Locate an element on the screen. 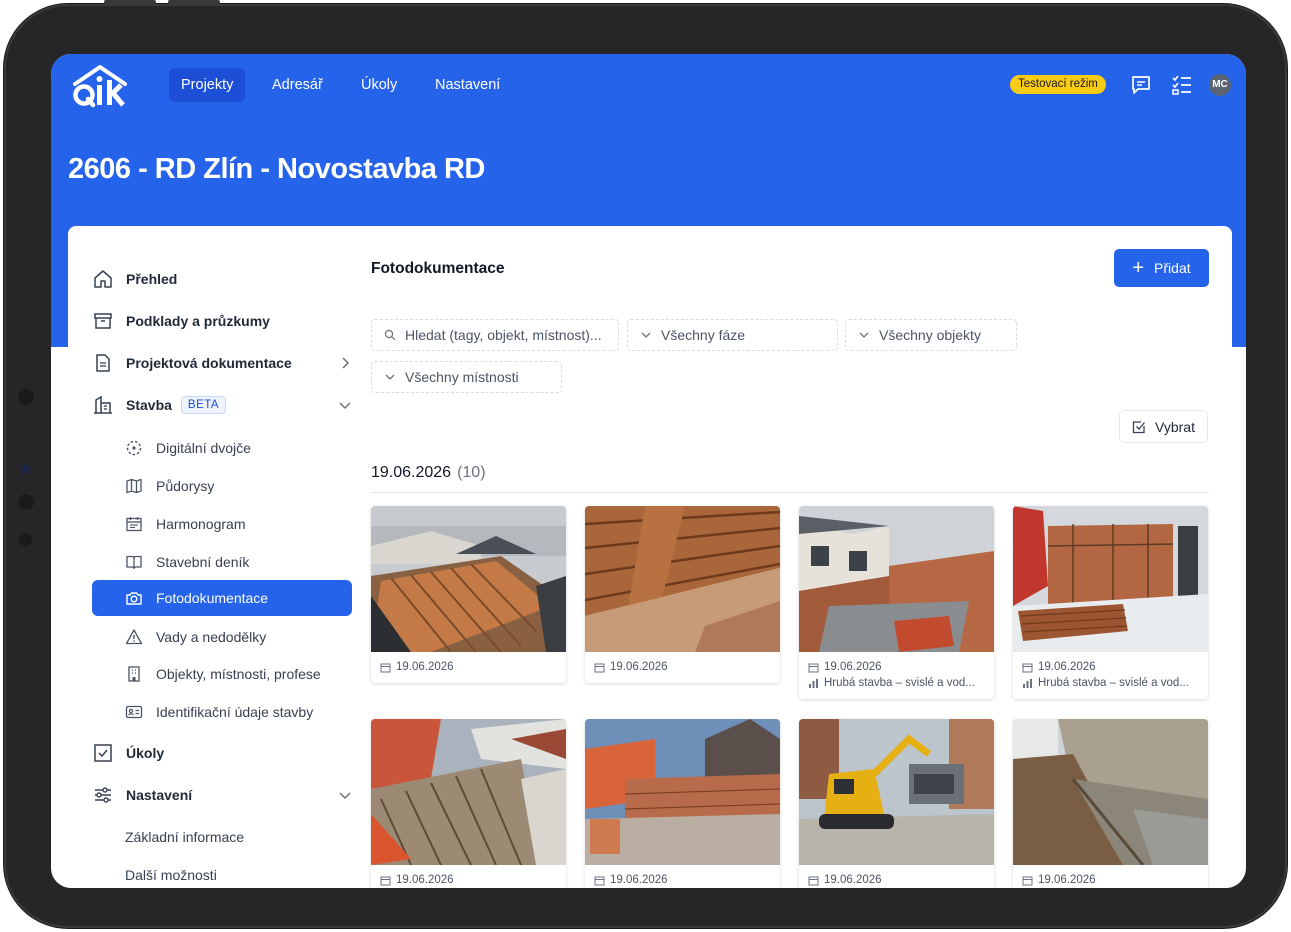  user-avatar: MC is located at coordinates (1220, 85).